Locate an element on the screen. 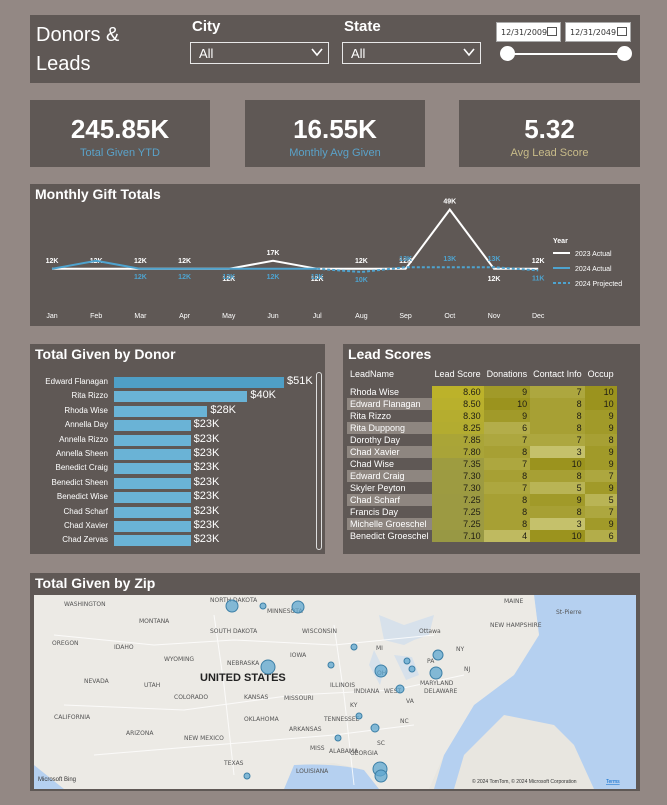 The image size is (667, 805). kpi-value: 16.55K is located at coordinates (335, 129).